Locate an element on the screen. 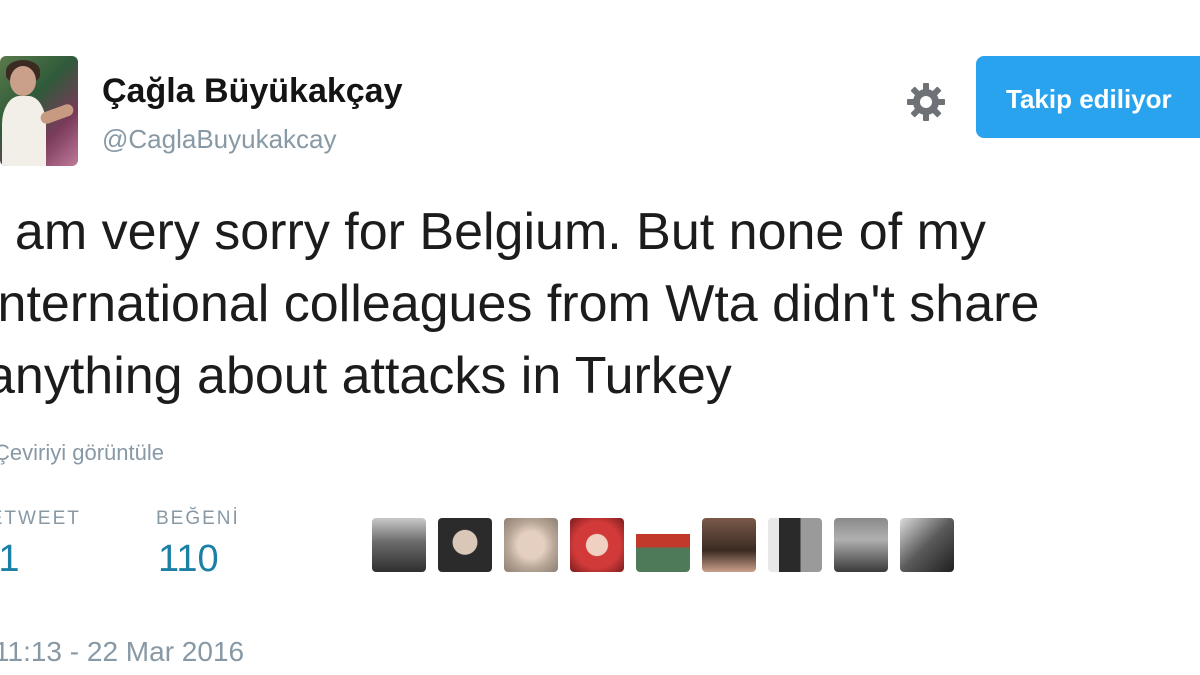 This screenshot has width=1200, height=675. view-translation-link: Çeviriyi görüntüle is located at coordinates (82, 453).